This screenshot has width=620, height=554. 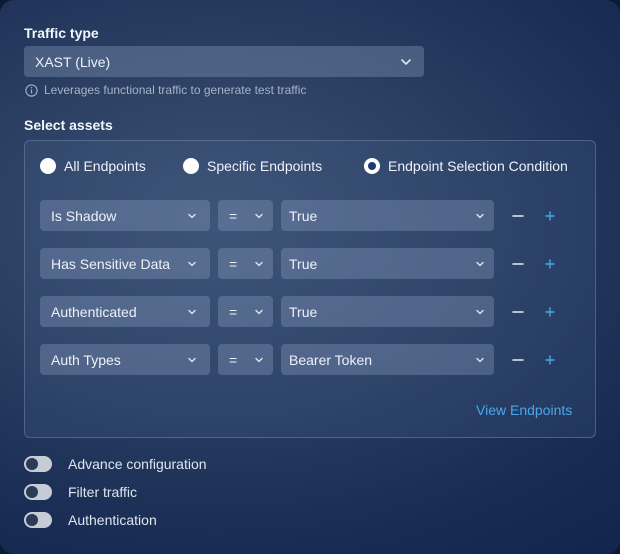 I want to click on toggle-label: Authentication, so click(x=112, y=520).